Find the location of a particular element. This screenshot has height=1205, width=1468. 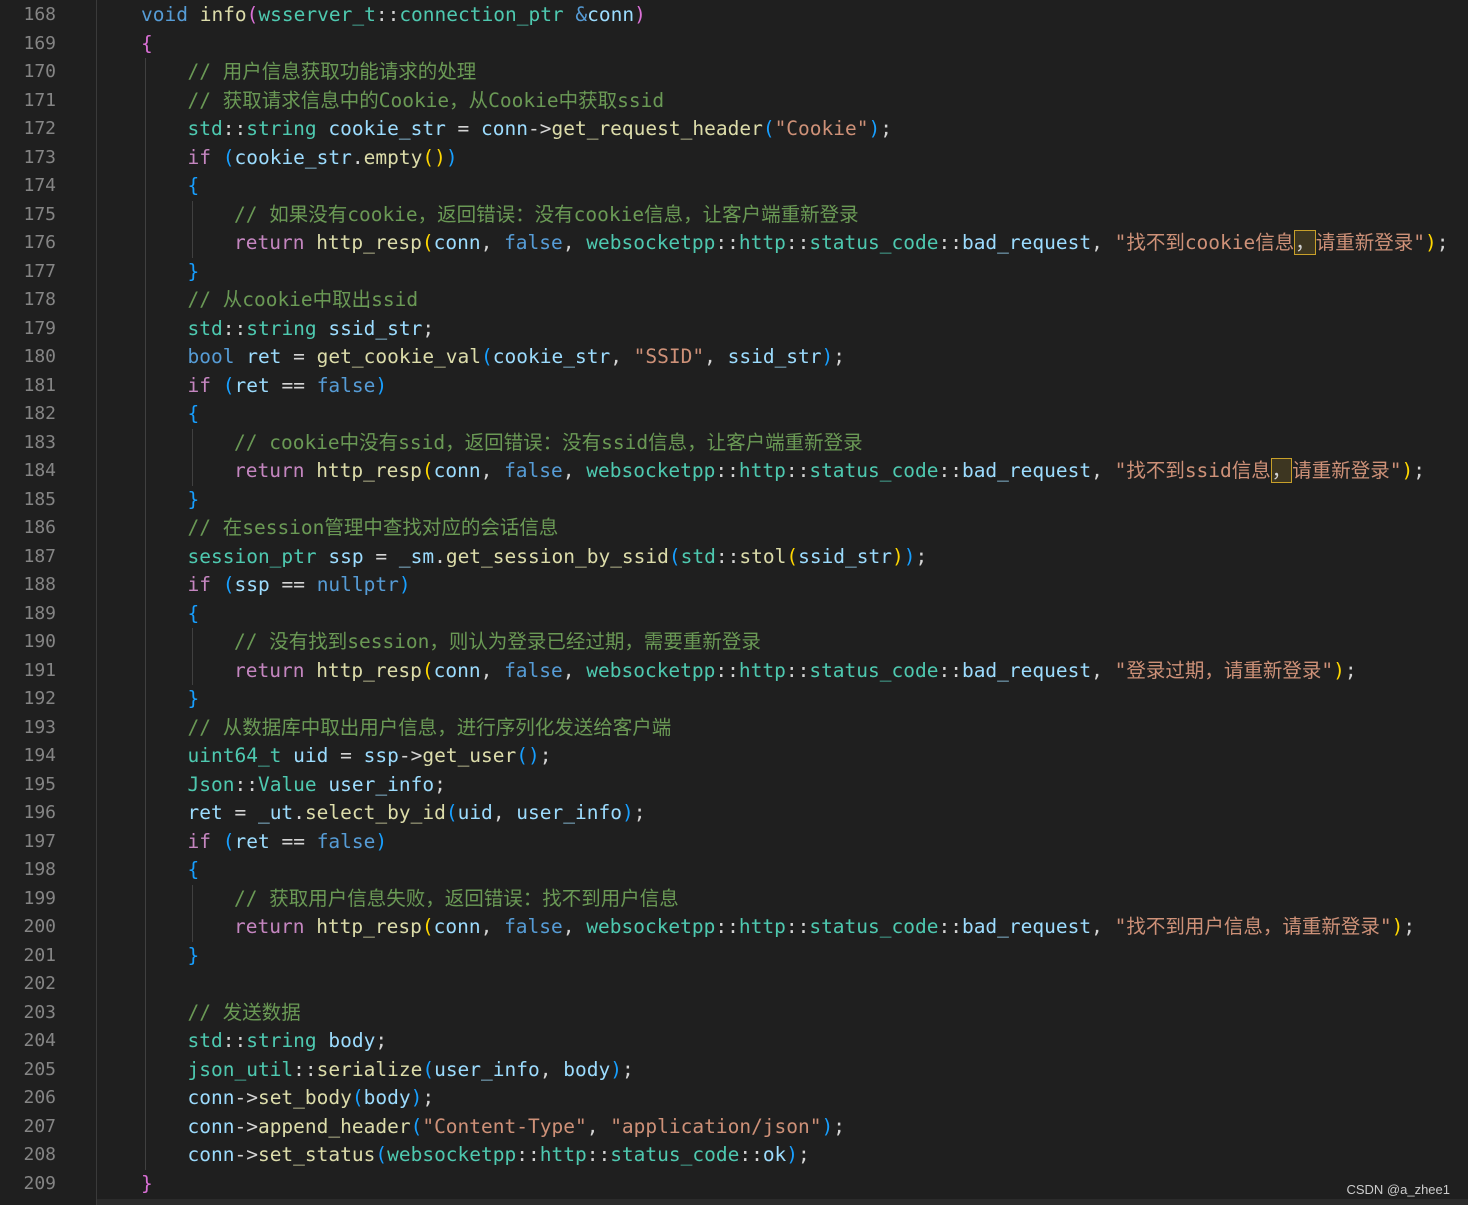

code-token: . is located at coordinates (299, 812).